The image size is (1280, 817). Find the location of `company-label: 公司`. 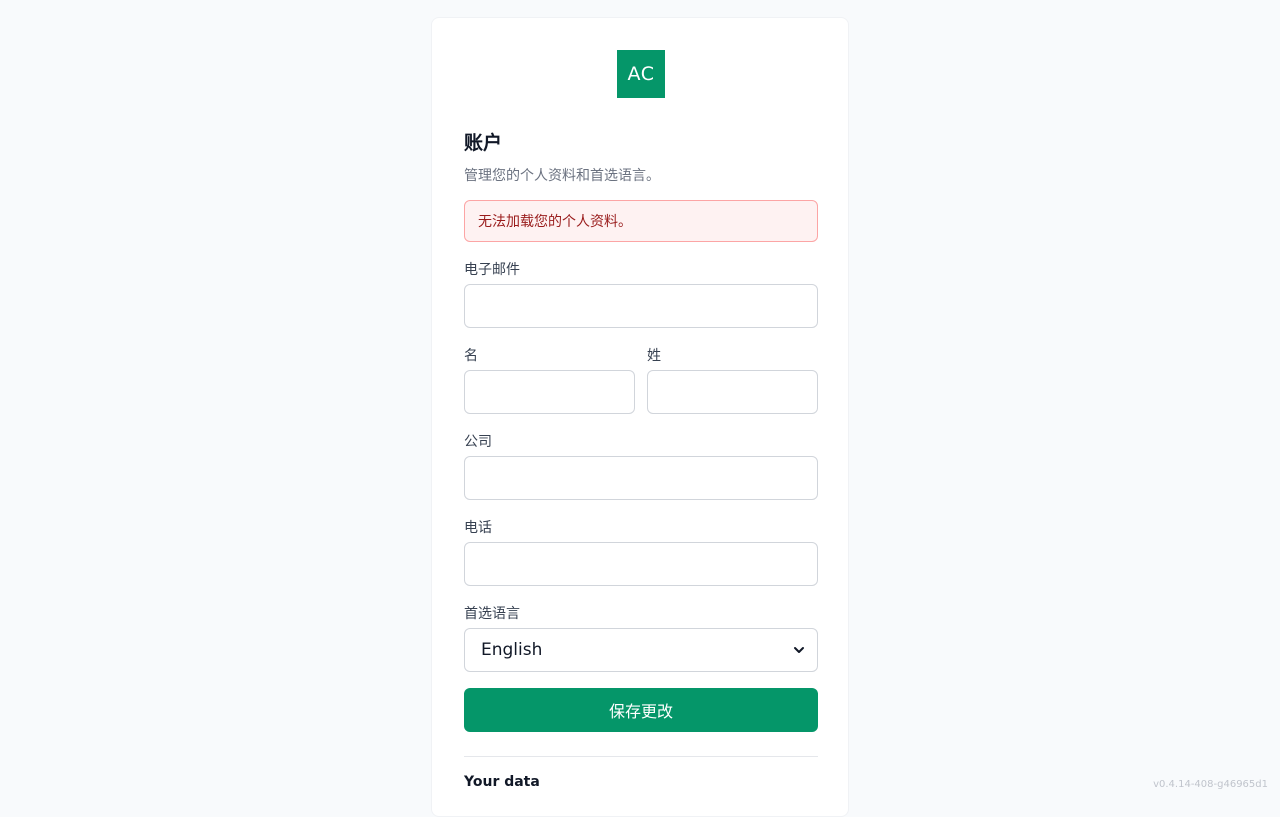

company-label: 公司 is located at coordinates (478, 441).